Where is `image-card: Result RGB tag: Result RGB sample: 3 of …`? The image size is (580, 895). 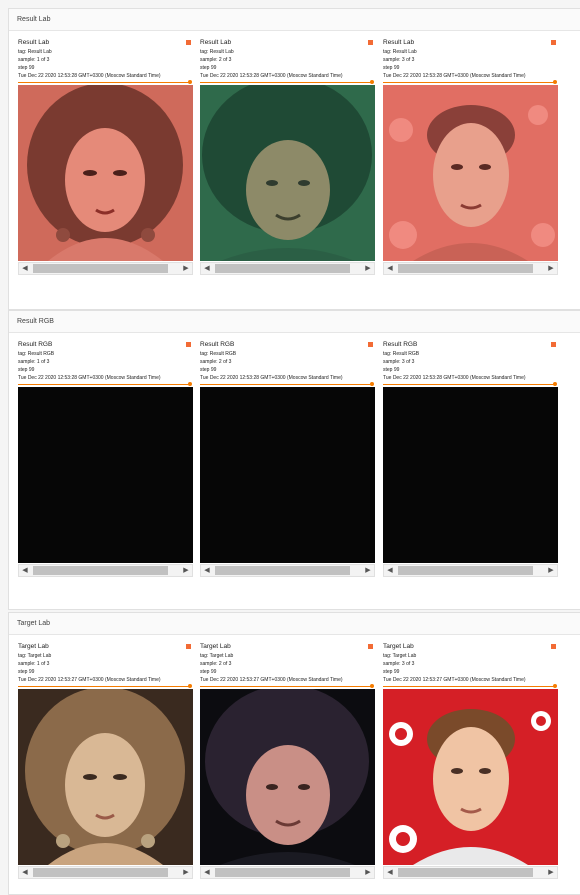 image-card: Result RGB tag: Result RGB sample: 3 of … is located at coordinates (470, 461).